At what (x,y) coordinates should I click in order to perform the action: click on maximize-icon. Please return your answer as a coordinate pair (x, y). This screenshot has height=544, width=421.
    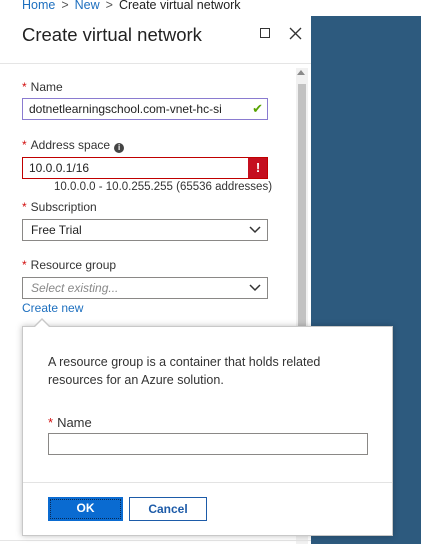
    Looking at the image, I should click on (265, 33).